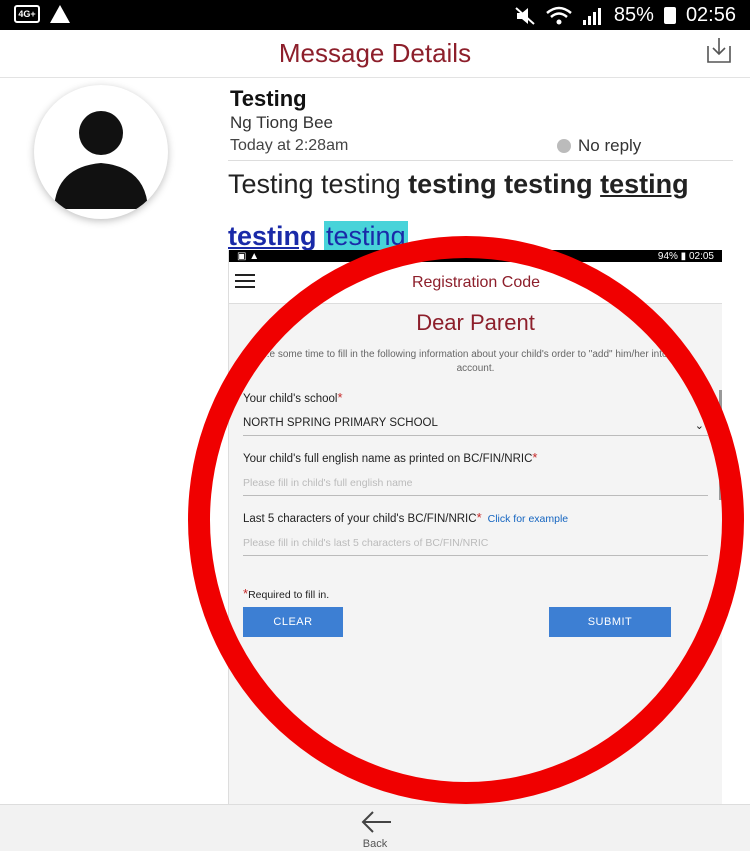  I want to click on reply-status: No reply, so click(599, 146).